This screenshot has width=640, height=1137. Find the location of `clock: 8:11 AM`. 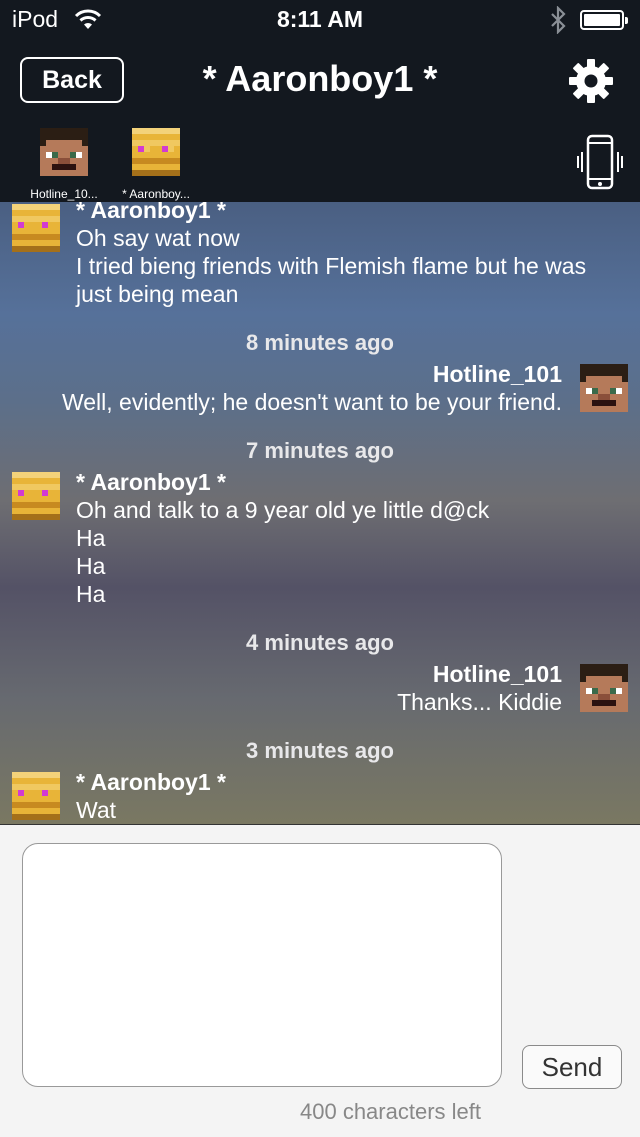

clock: 8:11 AM is located at coordinates (320, 19).